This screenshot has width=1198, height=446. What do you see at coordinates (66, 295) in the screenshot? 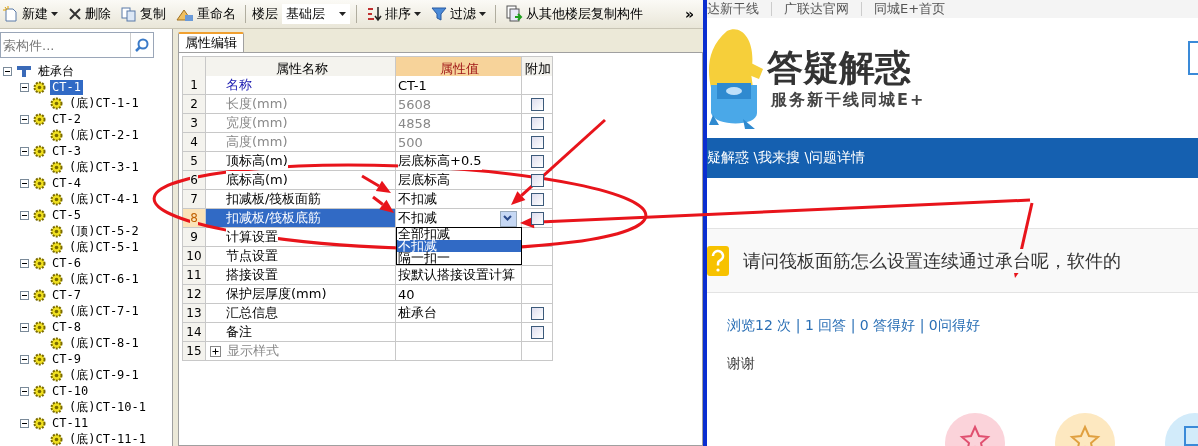
I see `tree-item: CT-7` at bounding box center [66, 295].